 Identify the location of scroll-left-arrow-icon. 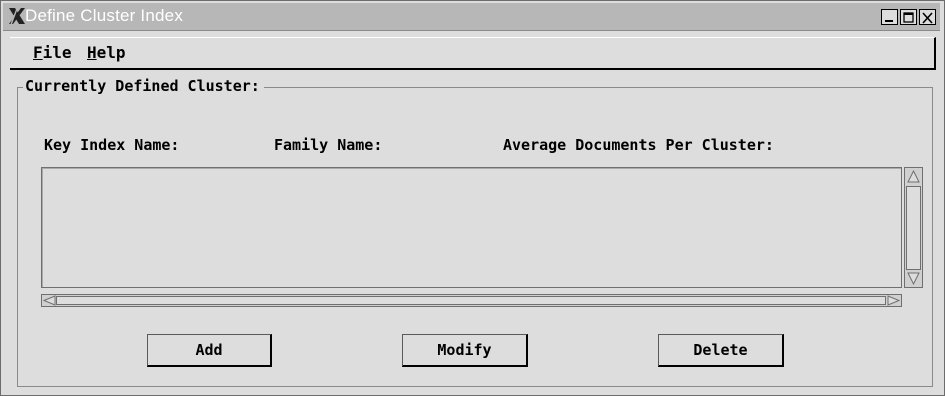
(49, 300).